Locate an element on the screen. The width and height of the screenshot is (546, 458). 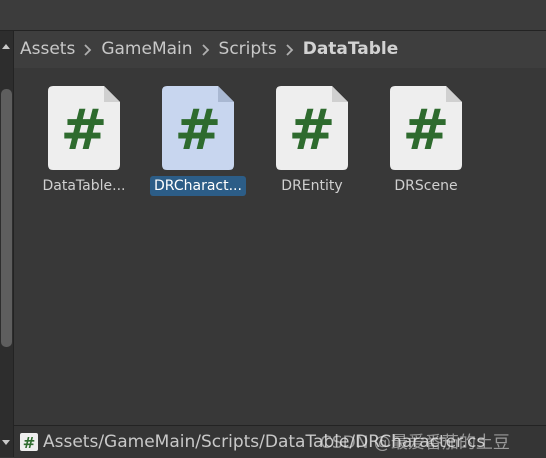
breadcrumb-item-gamemain: GameMain is located at coordinates (146, 49).